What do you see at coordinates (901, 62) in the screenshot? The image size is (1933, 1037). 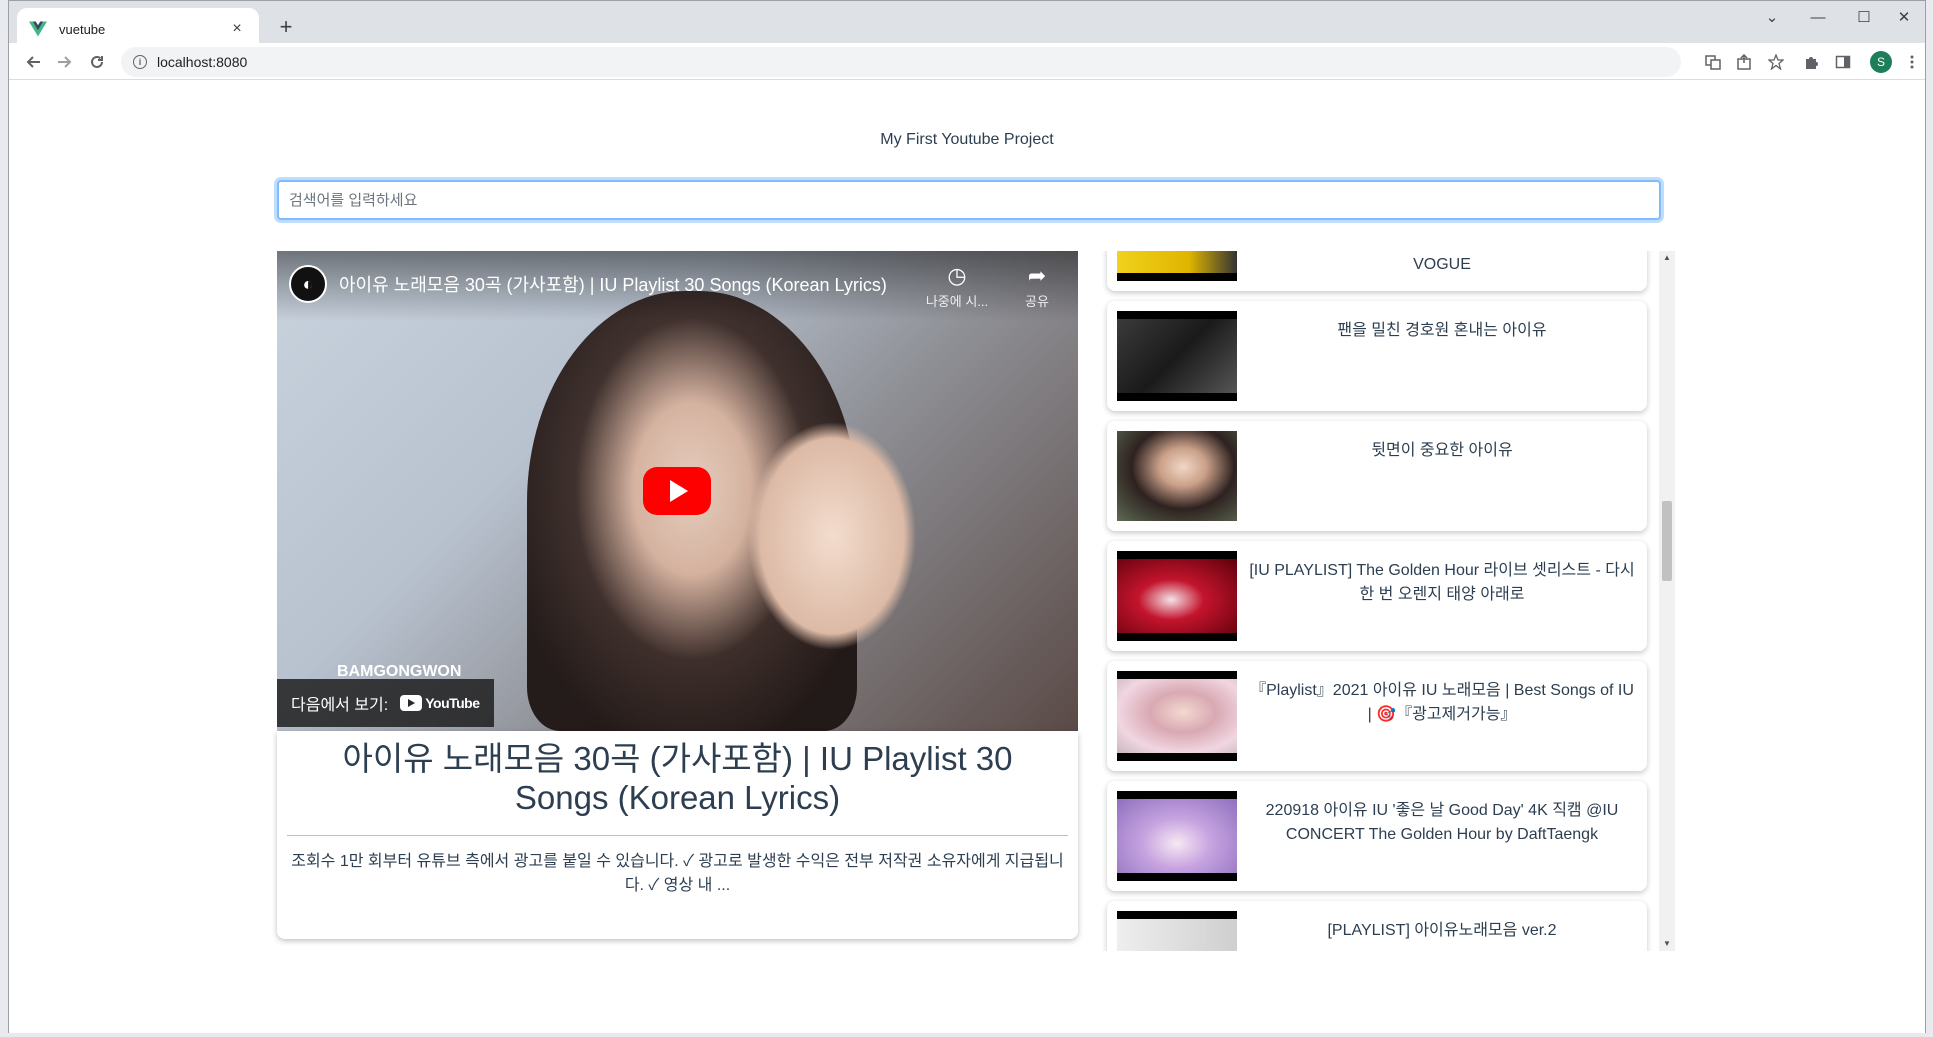 I see `address-bar: i localhost:8080` at bounding box center [901, 62].